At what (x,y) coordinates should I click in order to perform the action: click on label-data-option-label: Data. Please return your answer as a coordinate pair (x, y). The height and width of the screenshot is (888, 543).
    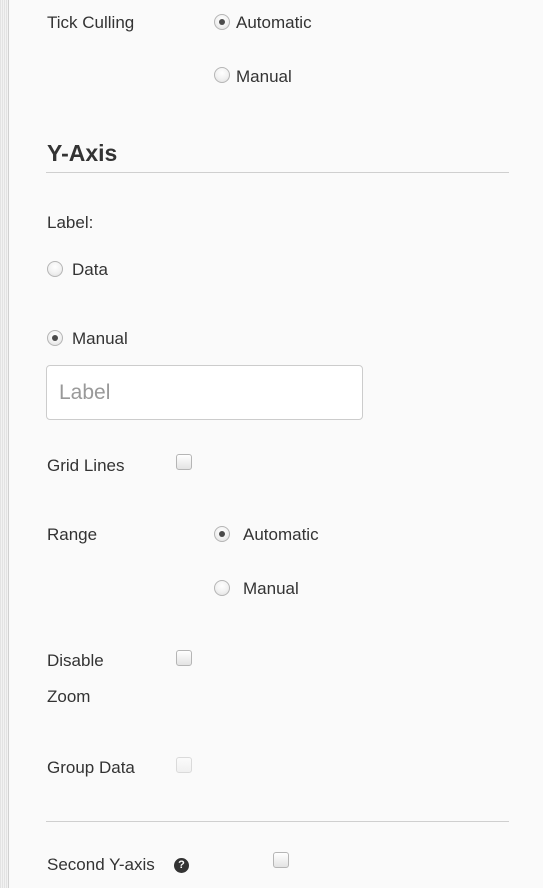
    Looking at the image, I should click on (90, 270).